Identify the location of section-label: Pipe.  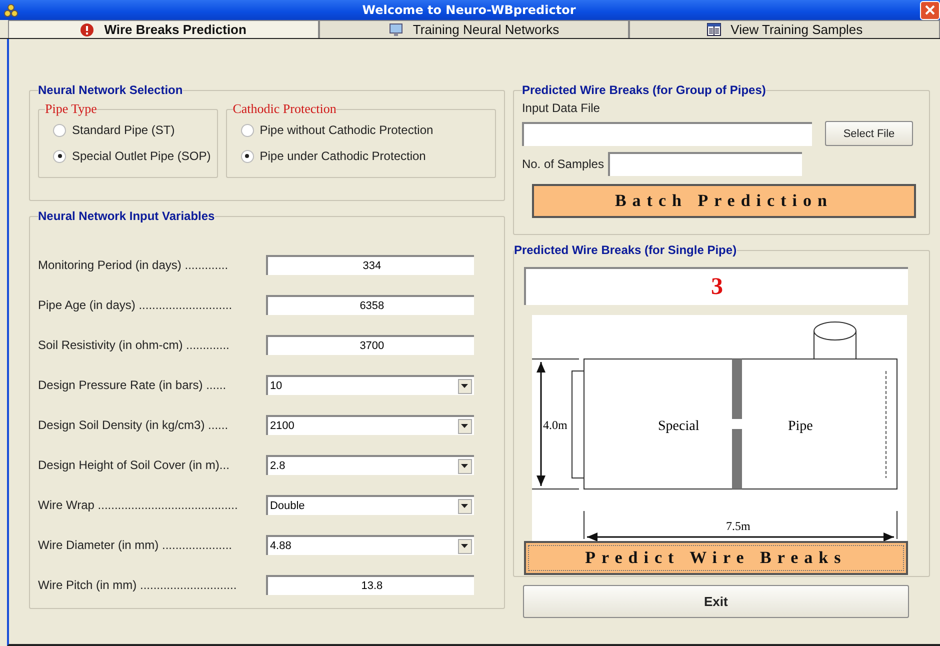
(800, 426).